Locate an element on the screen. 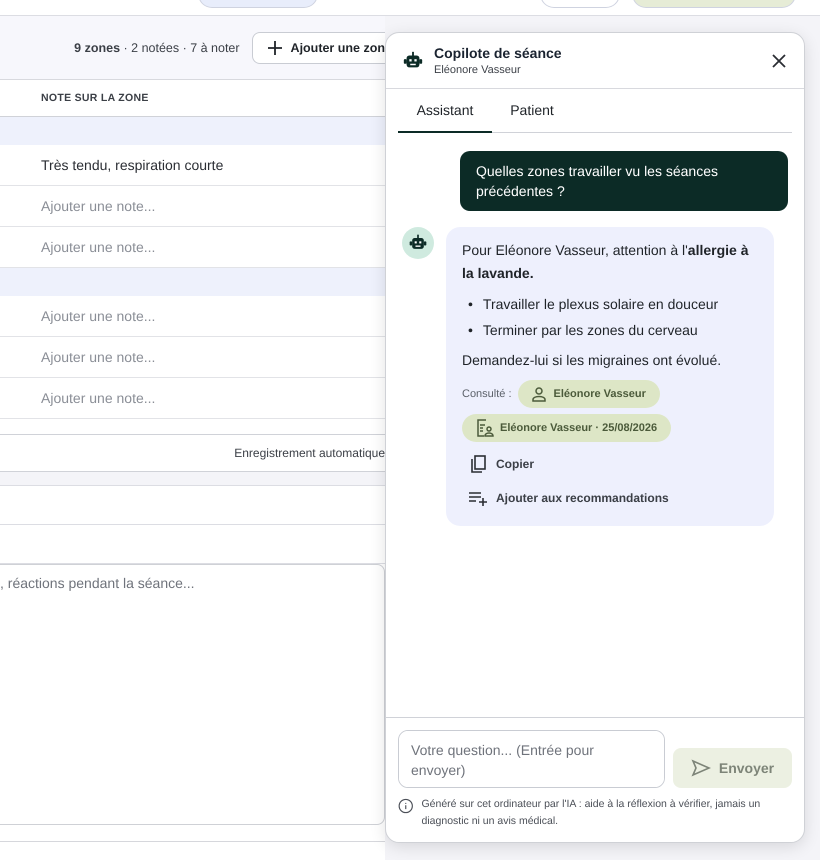  disclaimer-text: Généré sur cet ordinateur par l'IA : aide à la réflexion à vérifier, jamais un diagnostic ni un avis médical. is located at coordinates (592, 813).